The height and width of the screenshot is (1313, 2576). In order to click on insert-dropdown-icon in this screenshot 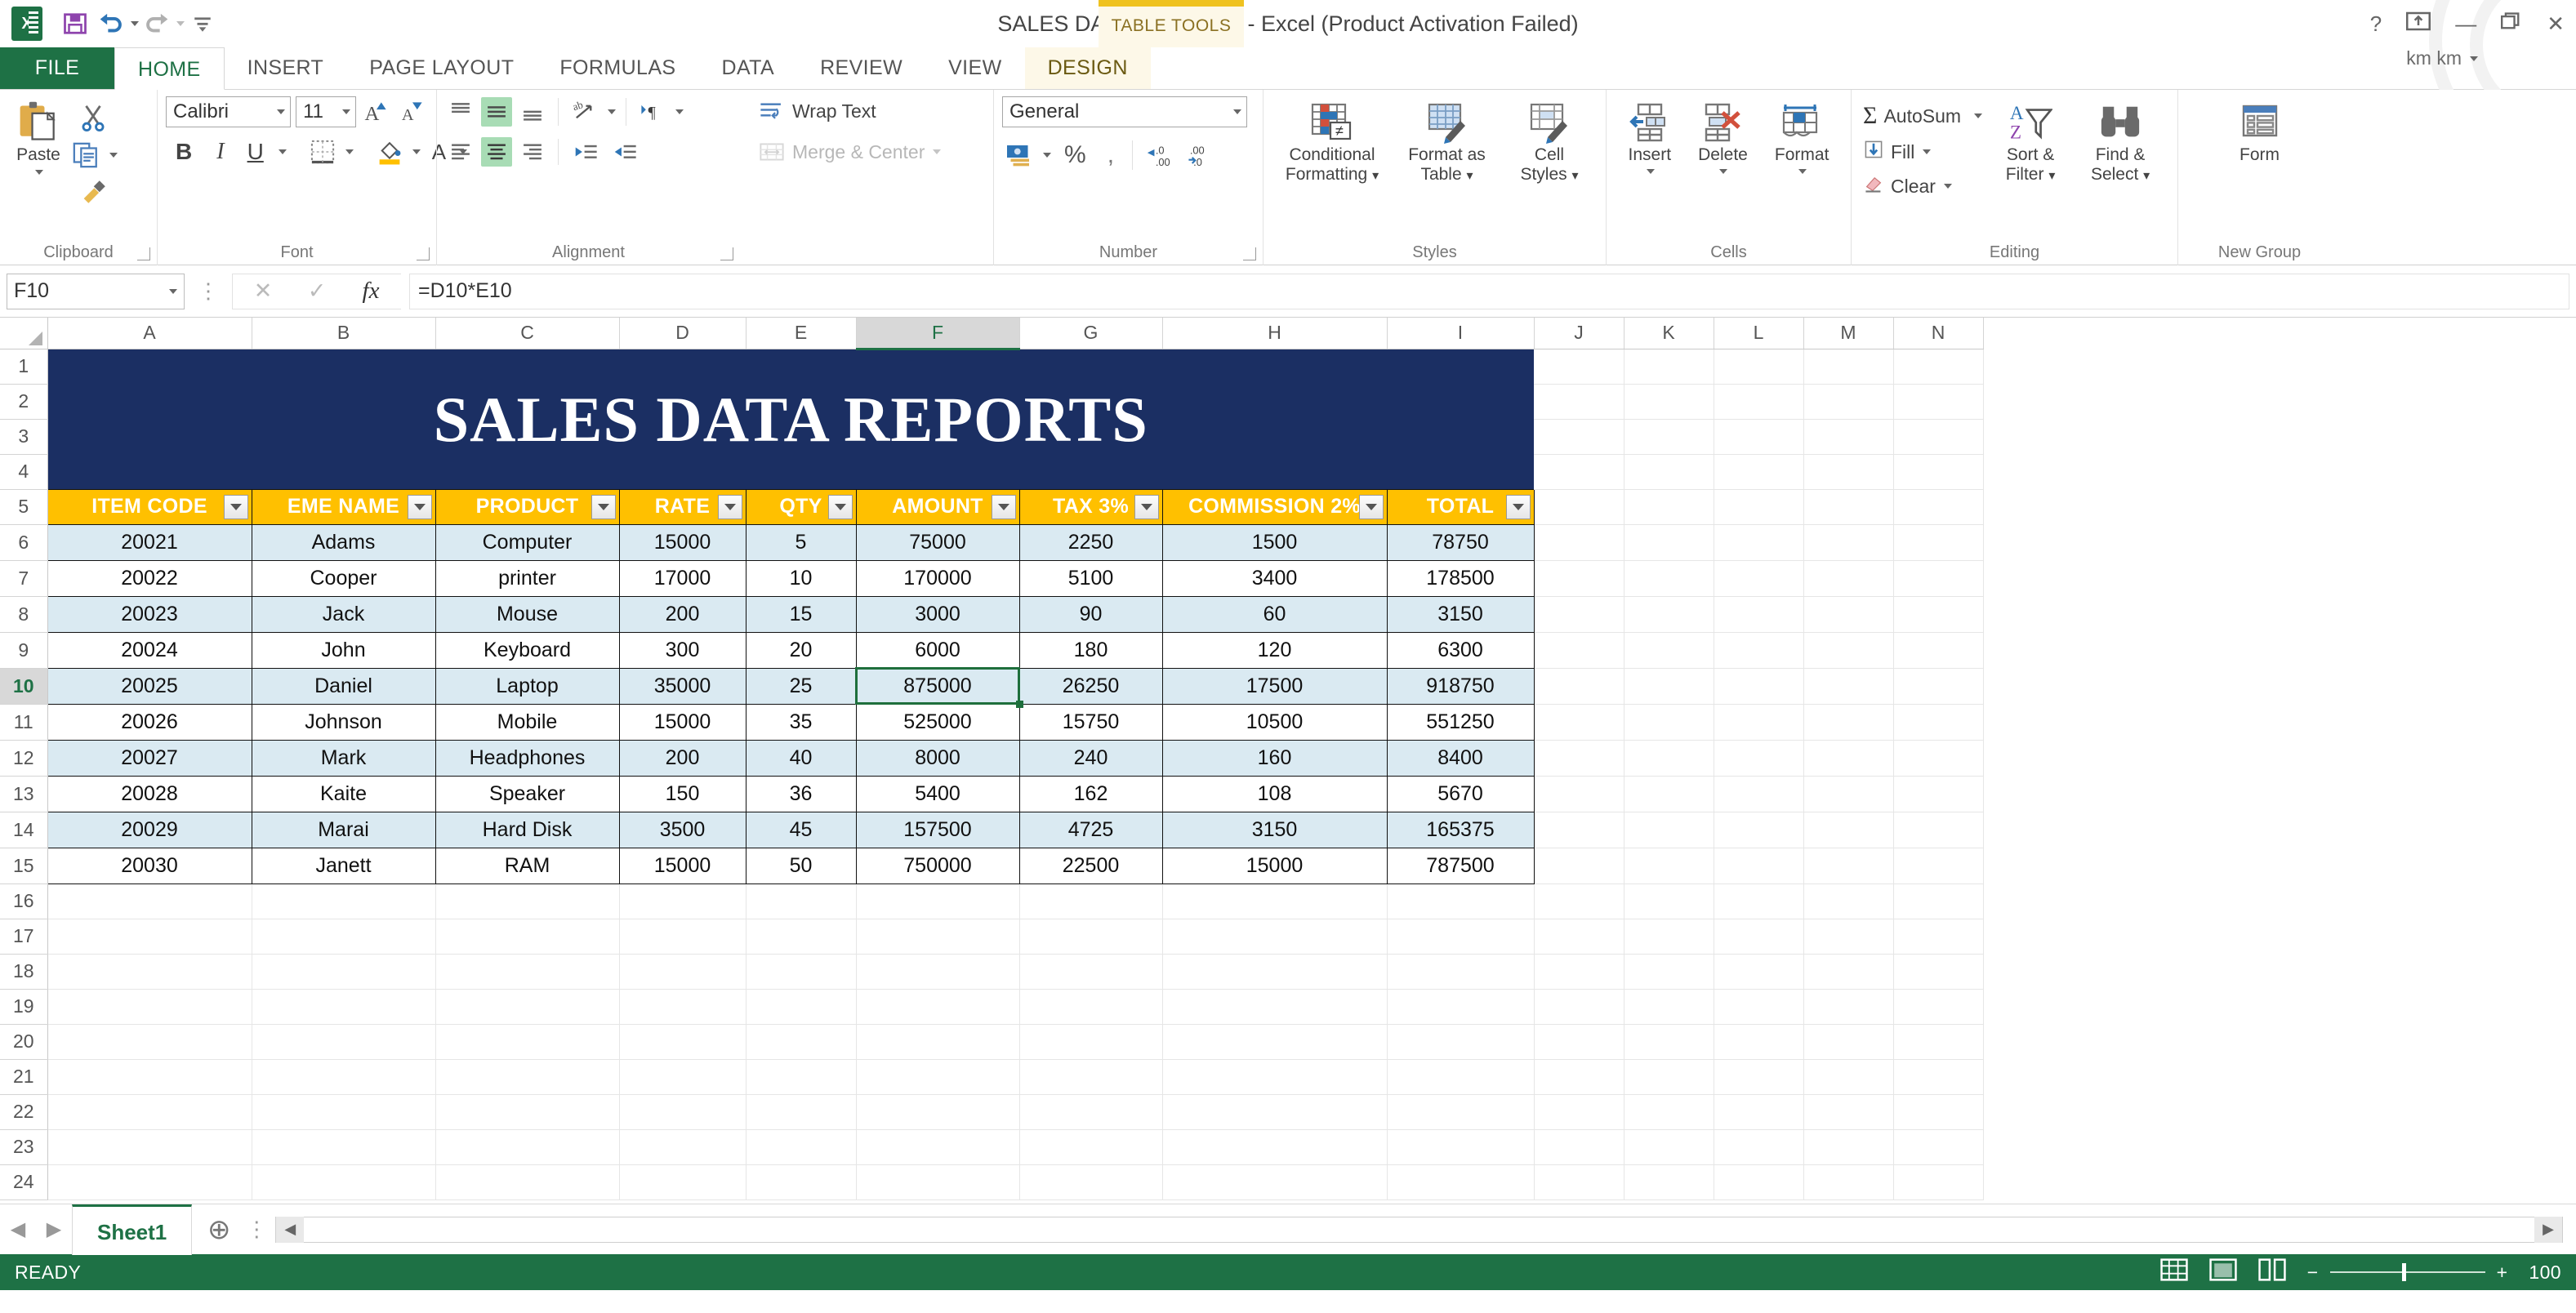, I will do `click(1650, 171)`.